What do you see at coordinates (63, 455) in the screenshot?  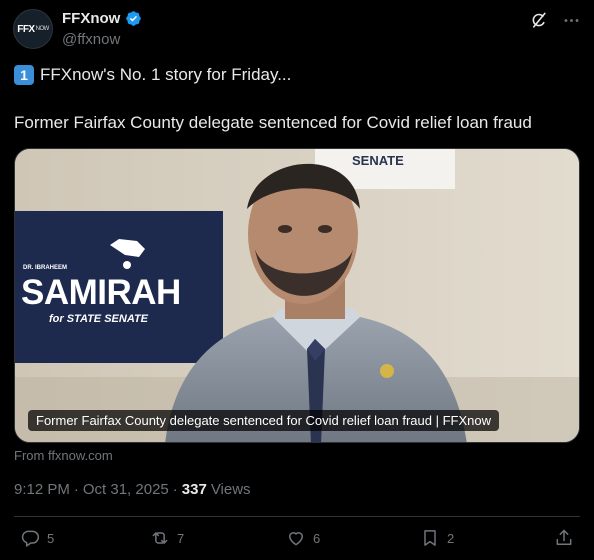 I see `card-source: From ffxnow.com` at bounding box center [63, 455].